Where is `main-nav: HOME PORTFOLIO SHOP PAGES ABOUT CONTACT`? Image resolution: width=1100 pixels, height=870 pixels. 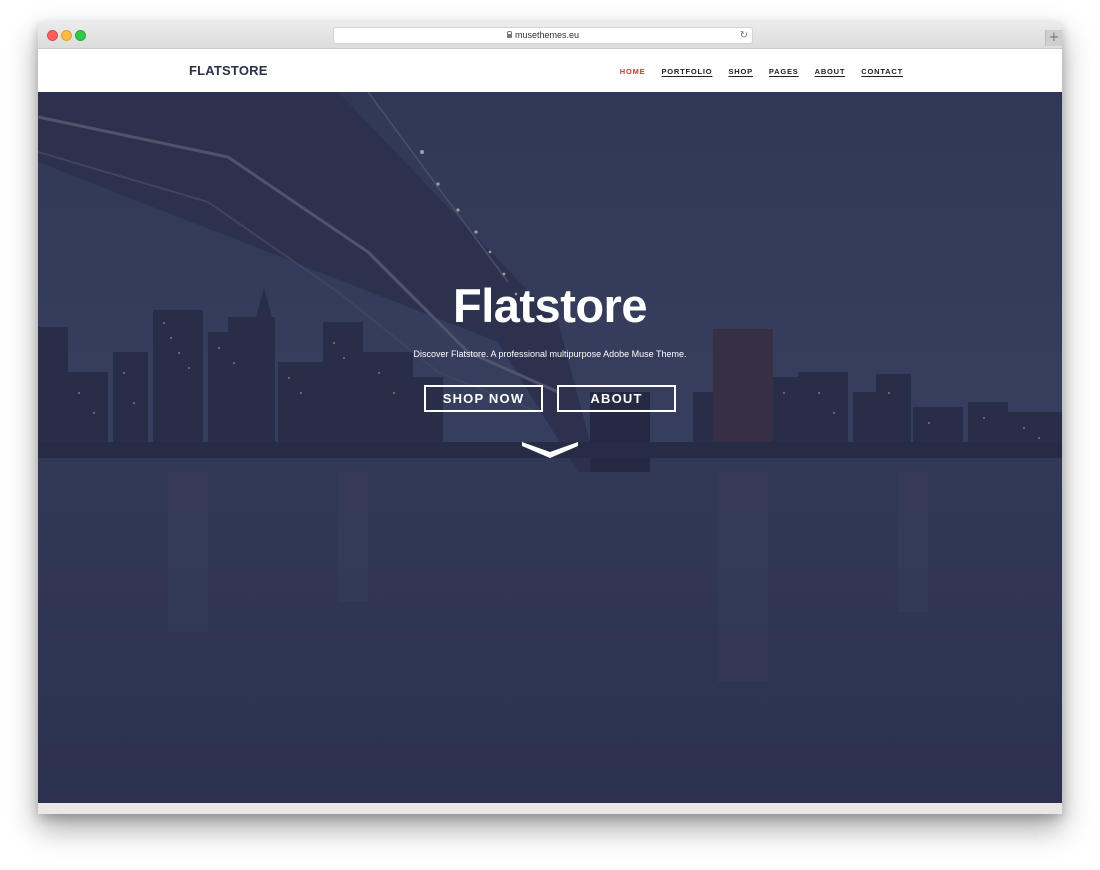
main-nav: HOME PORTFOLIO SHOP PAGES ABOUT CONTACT is located at coordinates (753, 71).